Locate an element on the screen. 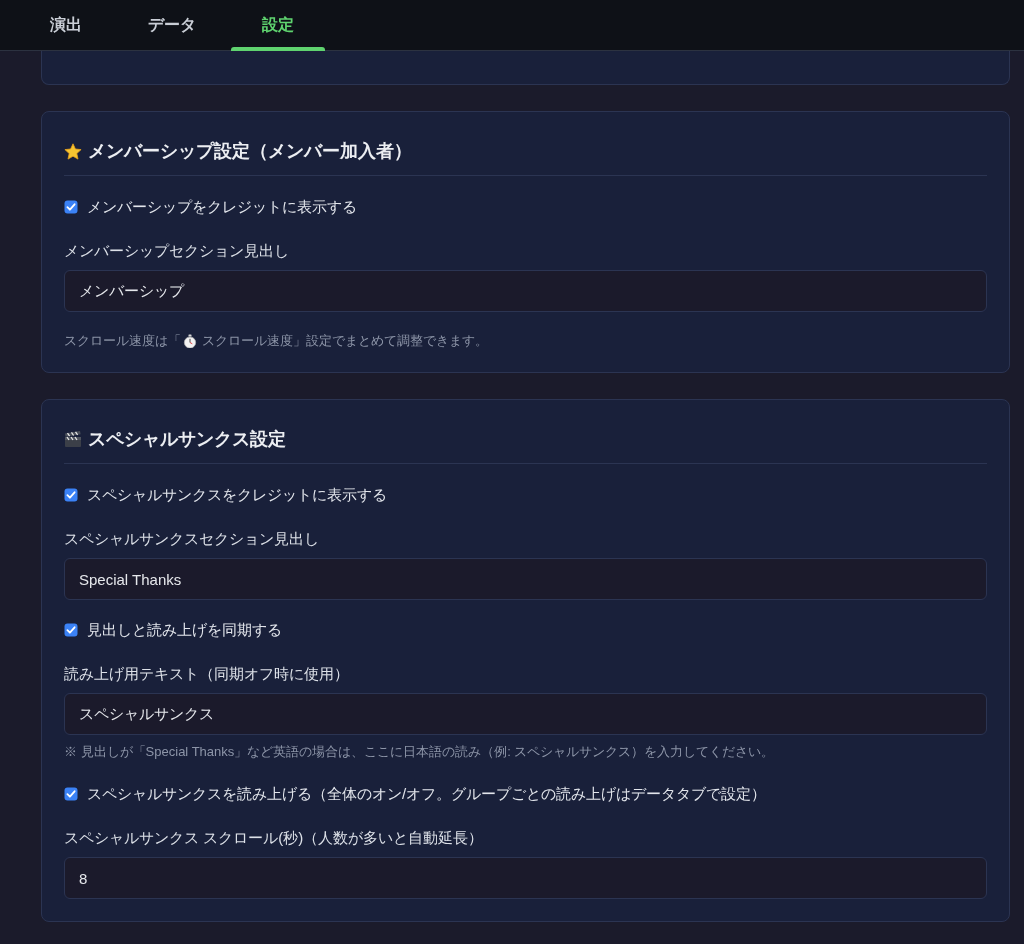 The image size is (1024, 944). tab: 演出 is located at coordinates (66, 25).